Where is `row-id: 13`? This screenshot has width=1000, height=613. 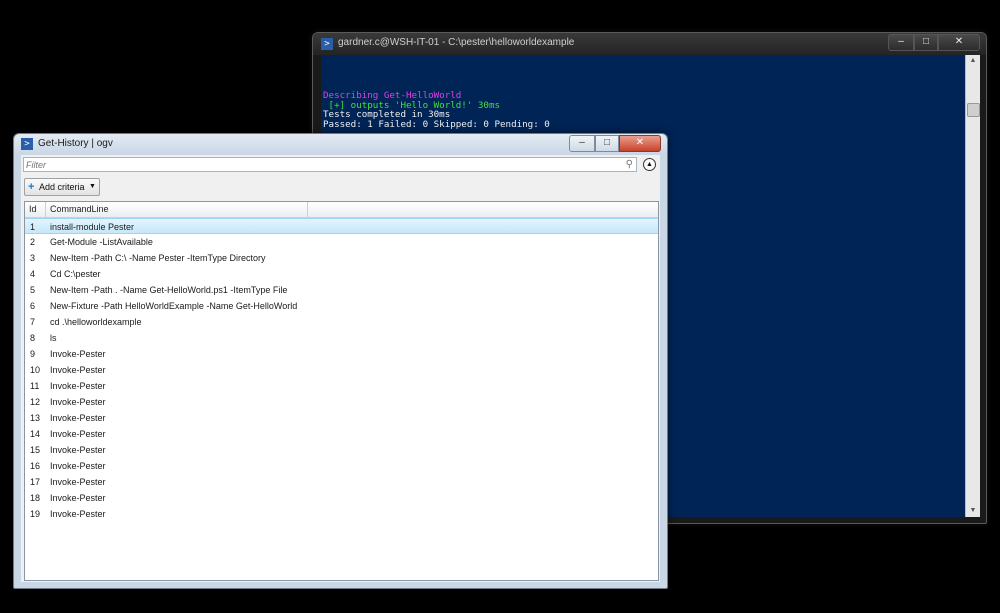 row-id: 13 is located at coordinates (35, 418).